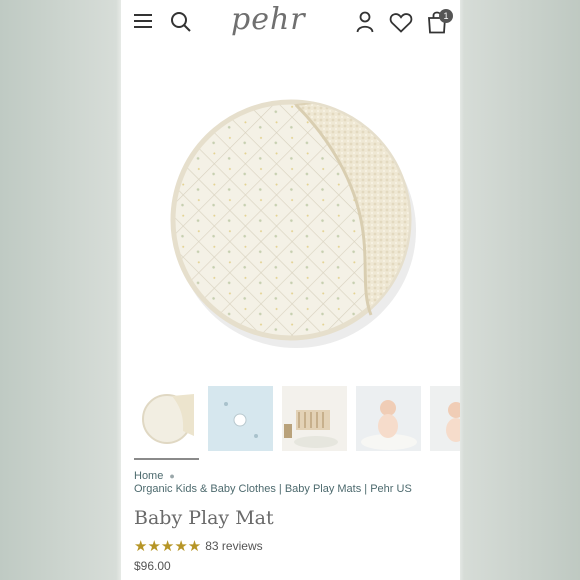  I want to click on thumbnail-nursery, so click(314, 418).